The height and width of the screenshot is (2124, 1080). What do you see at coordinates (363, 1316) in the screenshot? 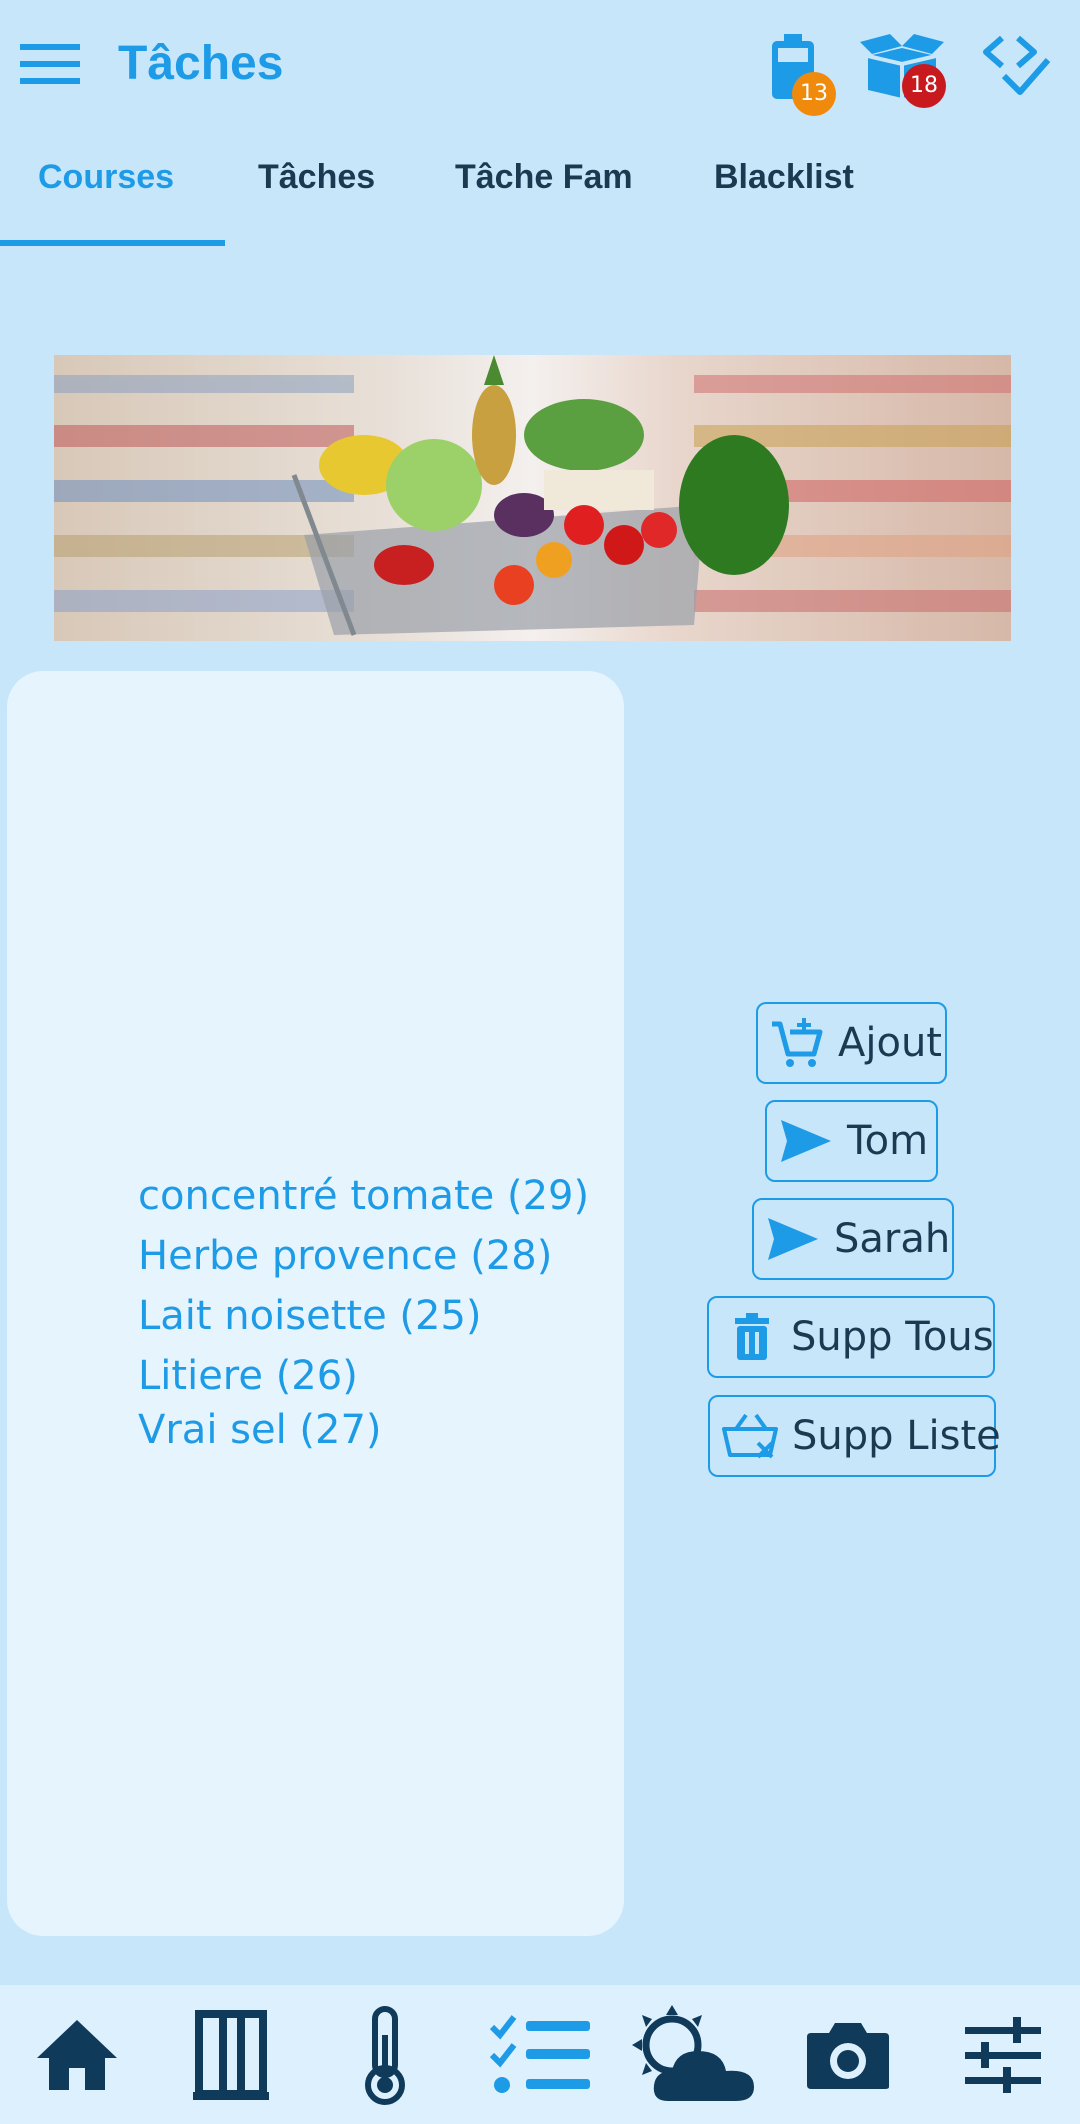
I see `list-item: Lait noisette (25)` at bounding box center [363, 1316].